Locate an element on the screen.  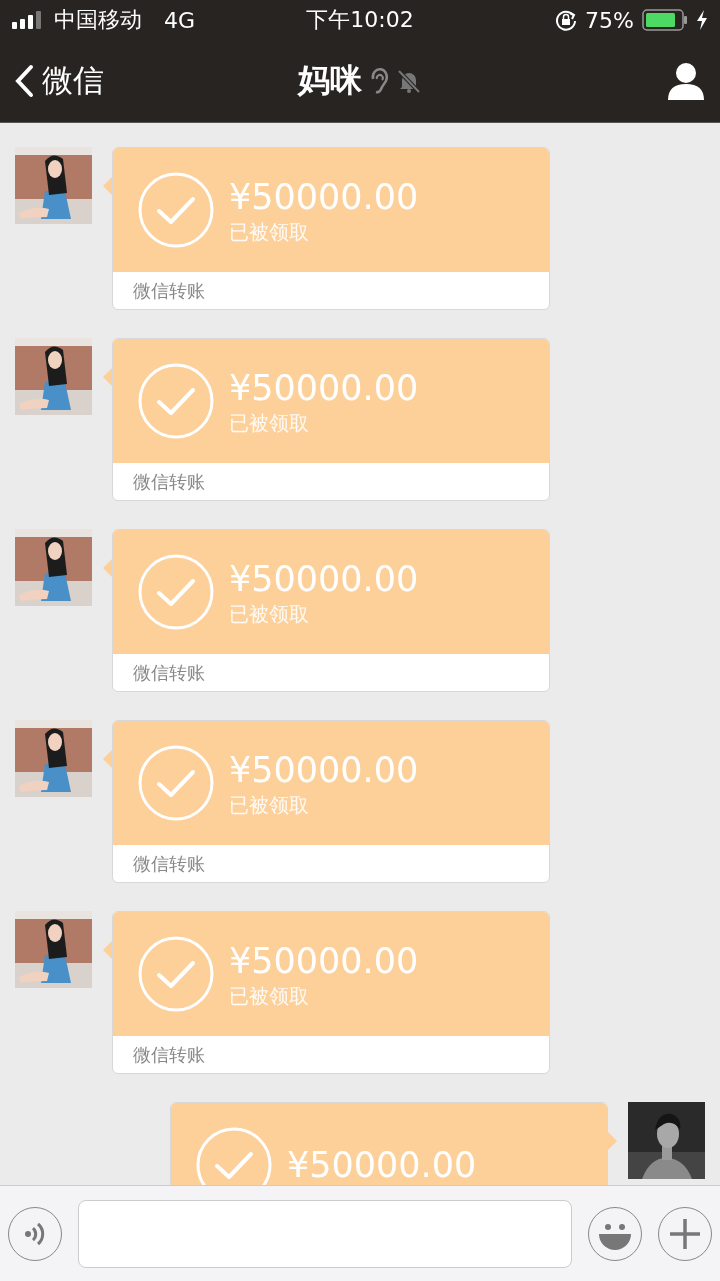
carrier-name: 中国移动 is located at coordinates (98, 20).